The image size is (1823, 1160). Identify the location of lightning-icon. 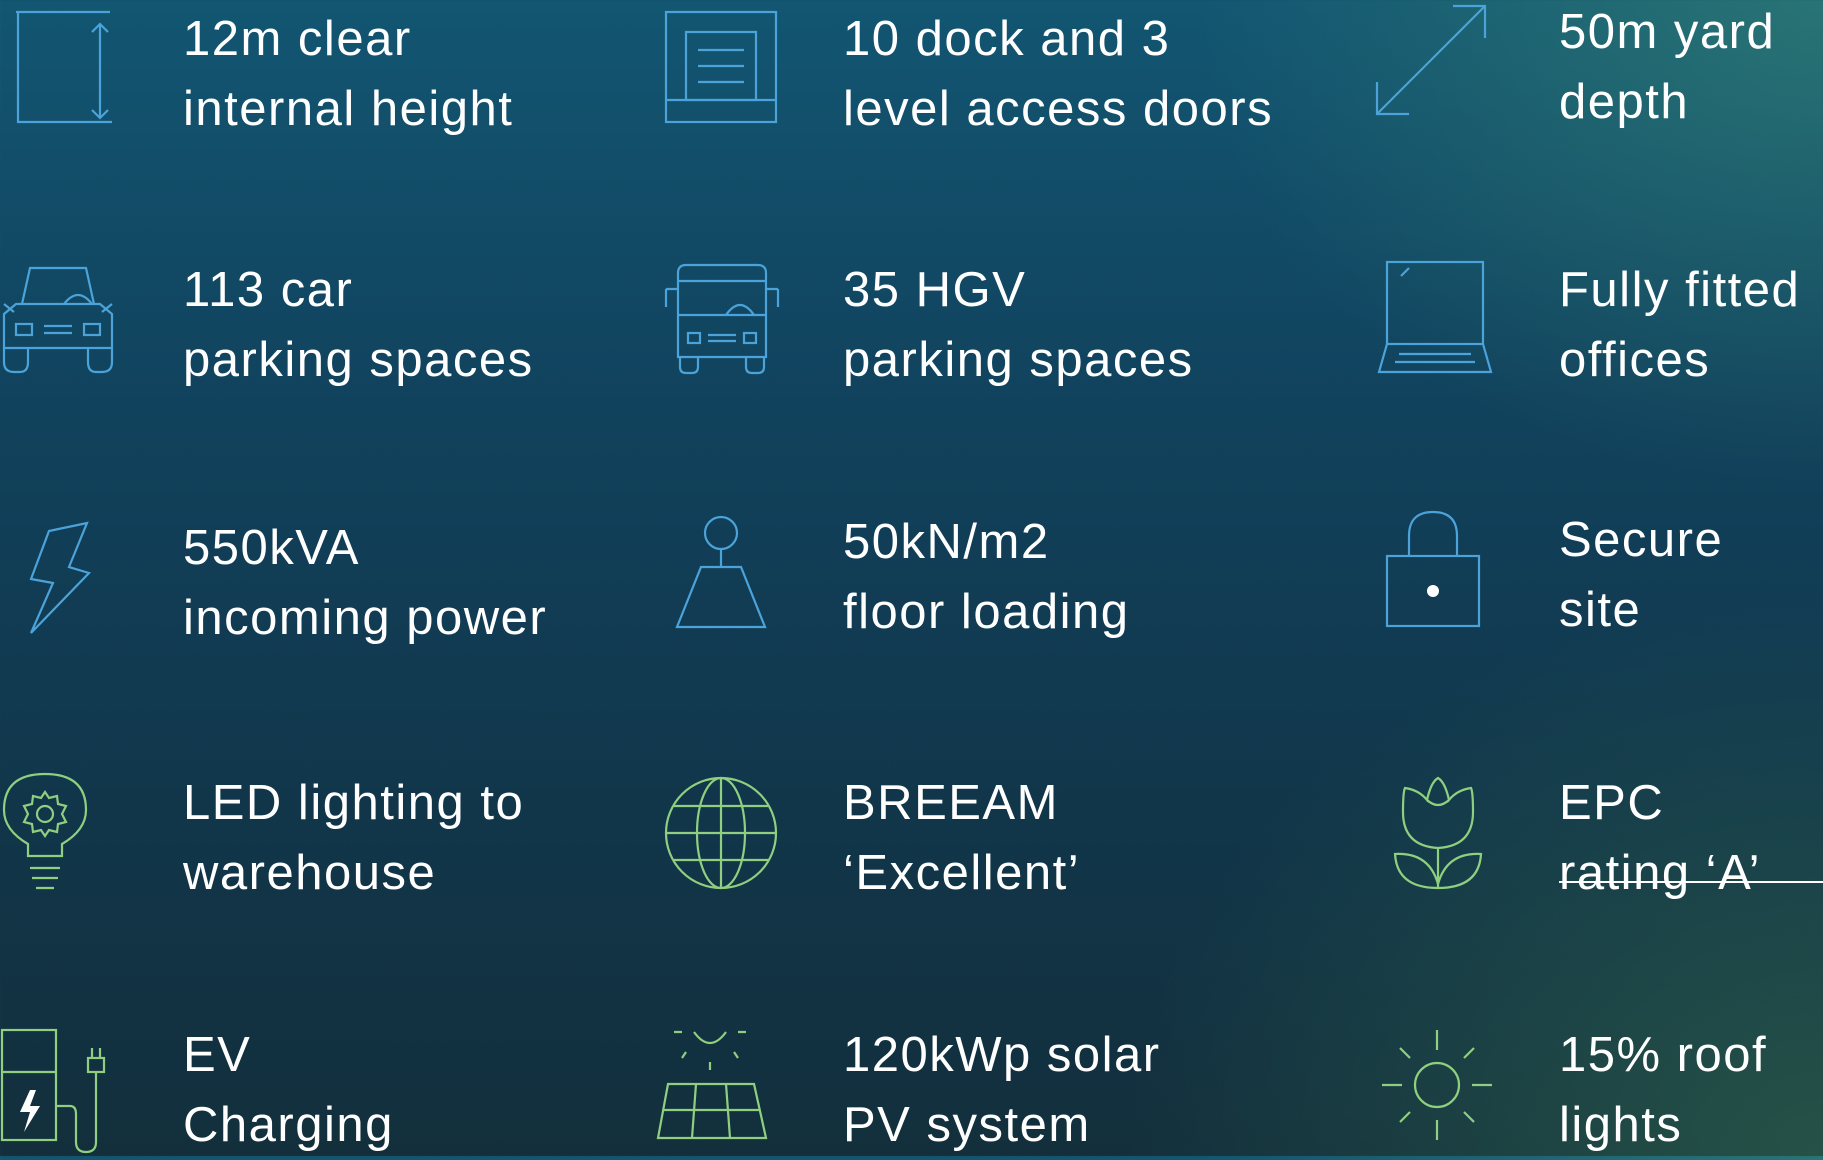
(60, 578).